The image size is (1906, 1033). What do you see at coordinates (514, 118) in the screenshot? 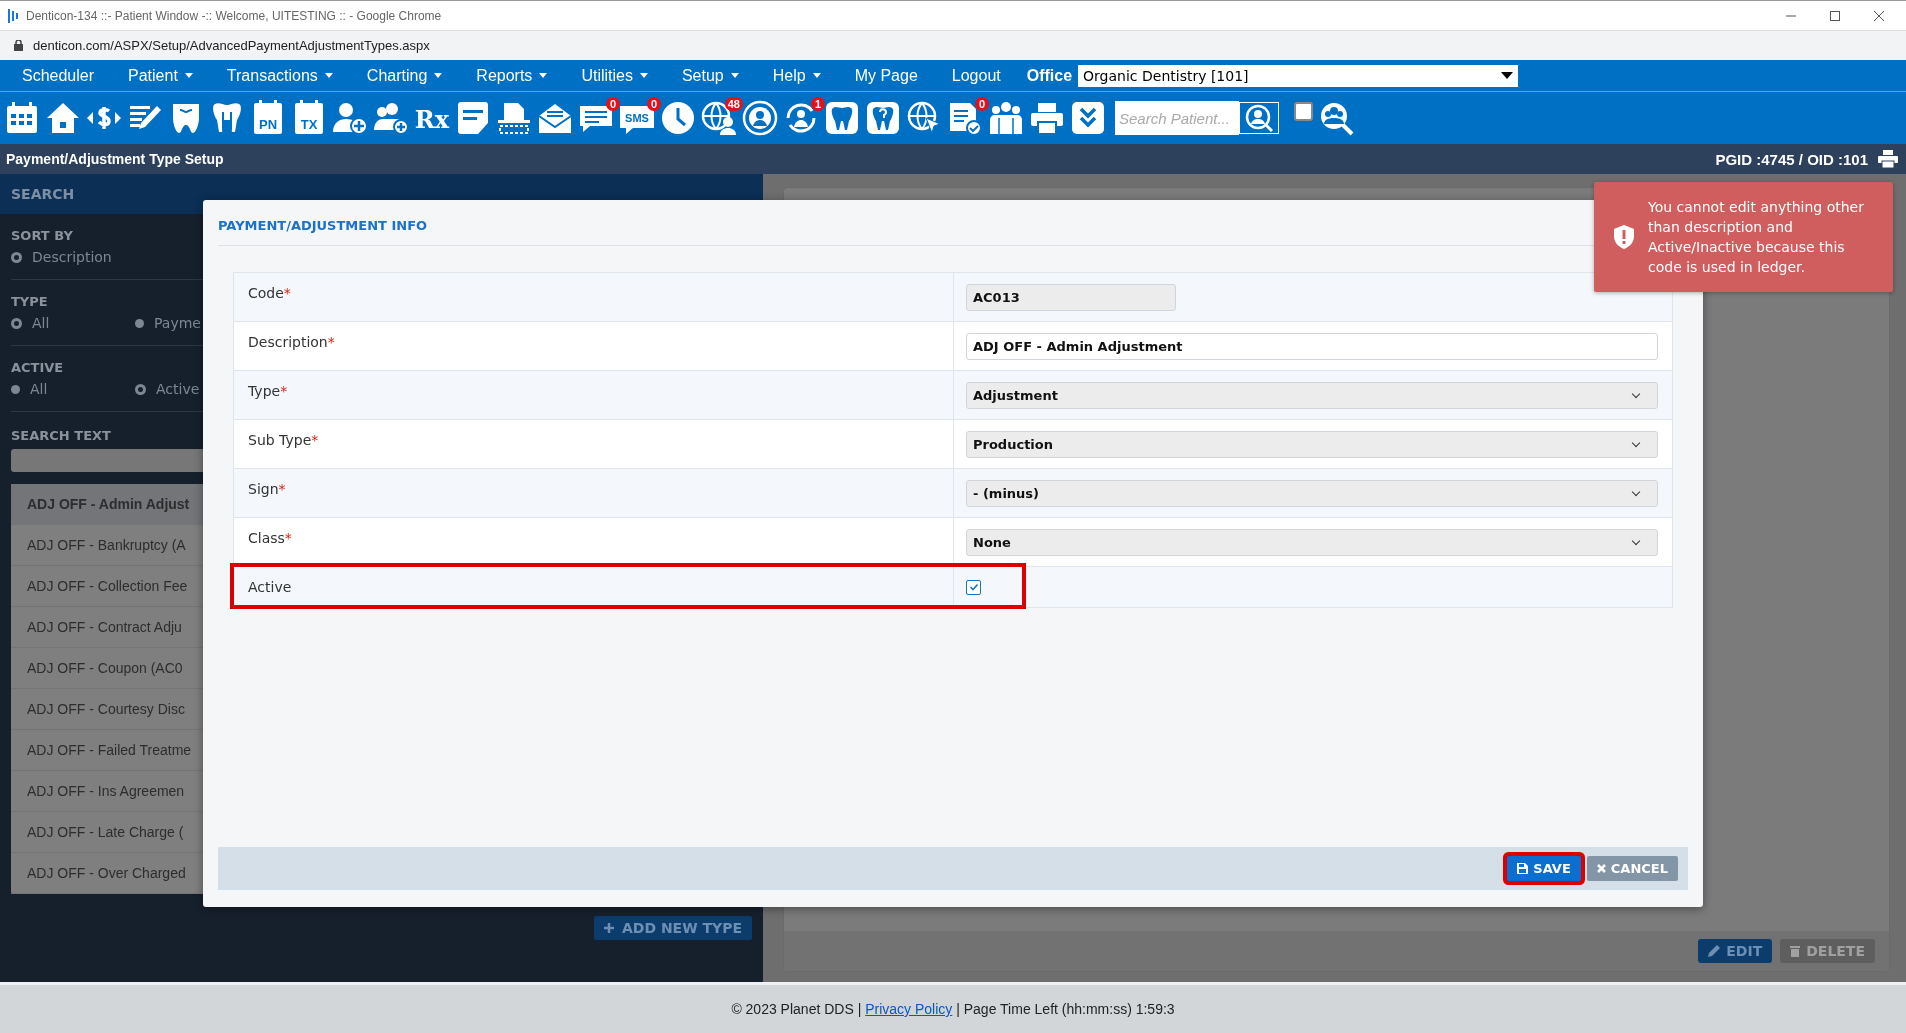
I see `scanner-icon` at bounding box center [514, 118].